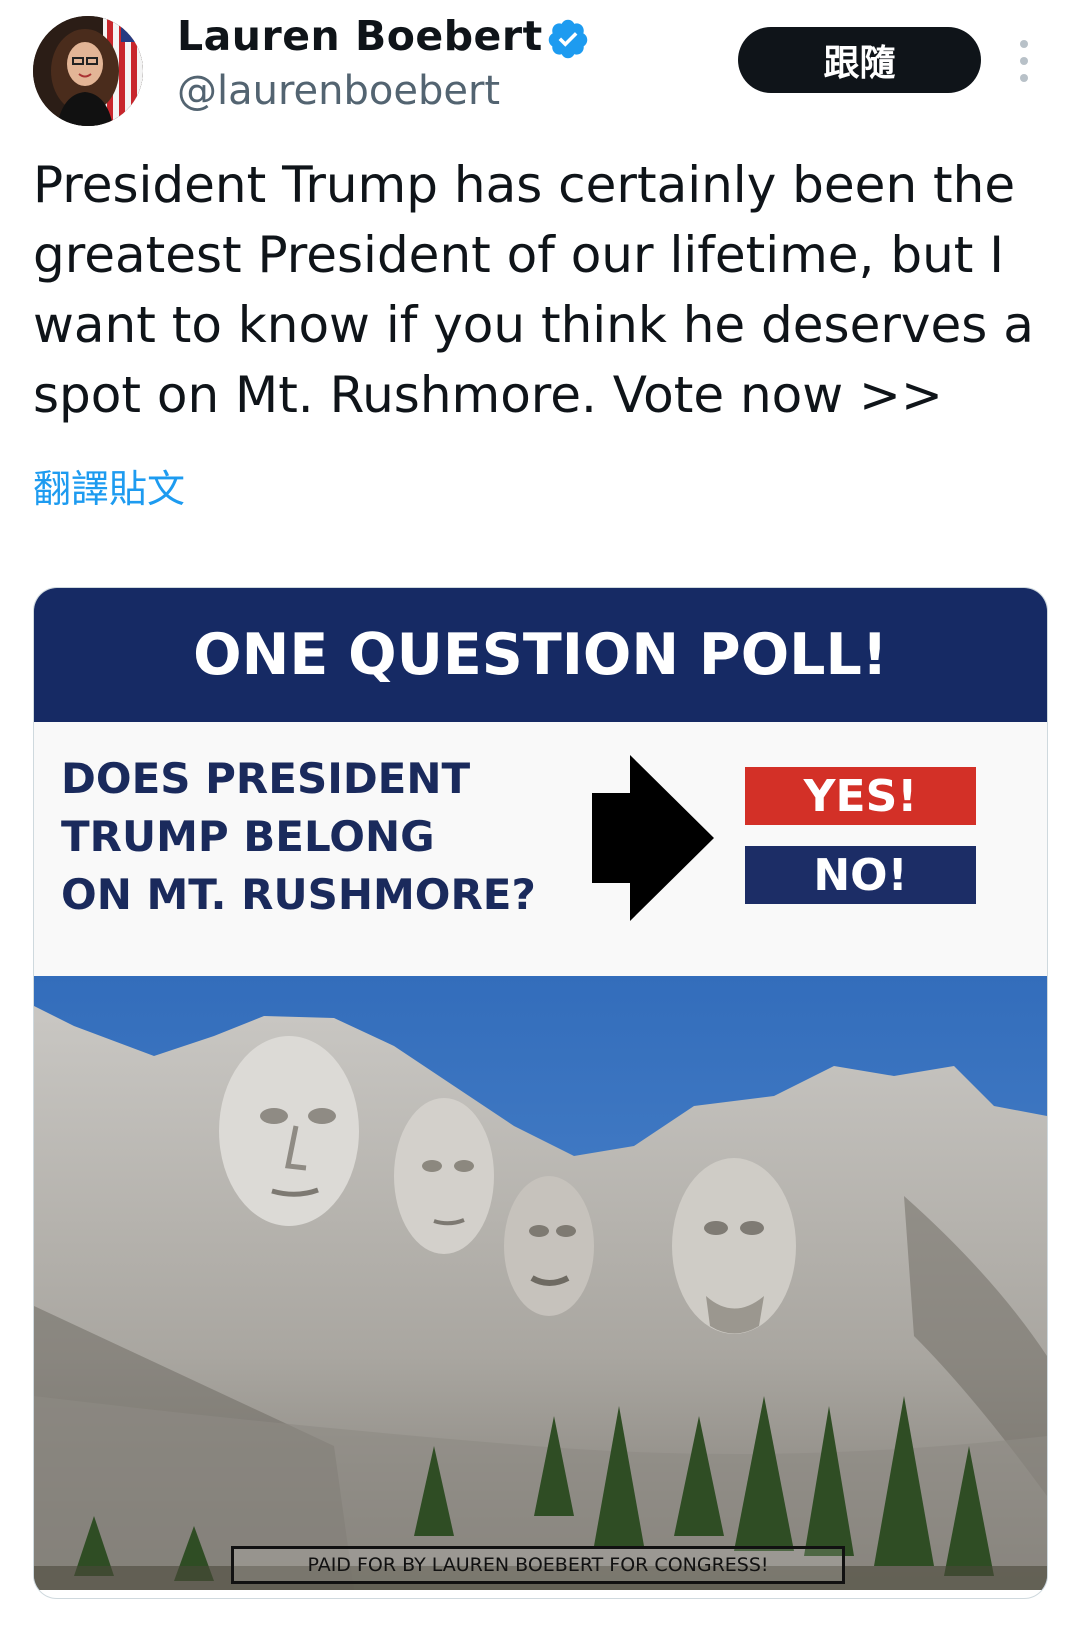 The height and width of the screenshot is (1633, 1080). What do you see at coordinates (1024, 61) in the screenshot?
I see `more-options-icon` at bounding box center [1024, 61].